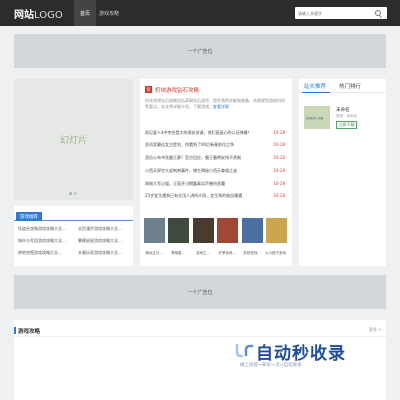 This screenshot has width=400, height=400. I want to click on side-thumb-label: 游戏名称 | 攻略, so click(315, 118).